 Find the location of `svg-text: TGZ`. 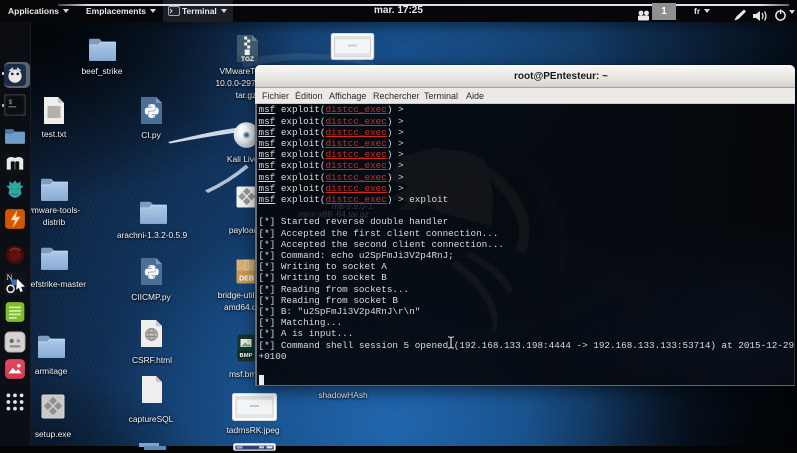

svg-text: TGZ is located at coordinates (247, 59).